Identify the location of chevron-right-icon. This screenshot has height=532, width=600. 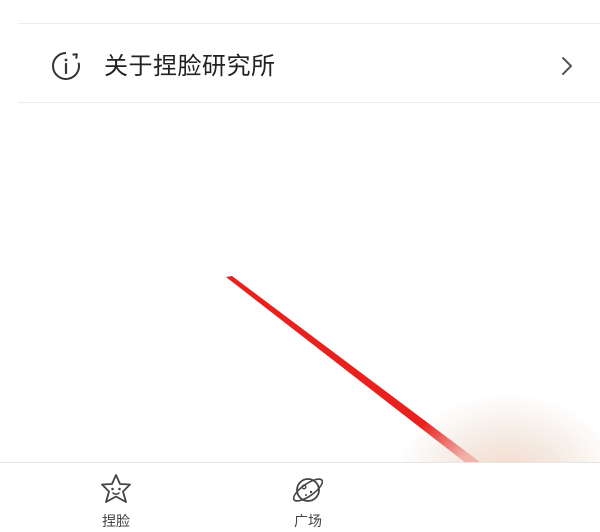
(567, 66).